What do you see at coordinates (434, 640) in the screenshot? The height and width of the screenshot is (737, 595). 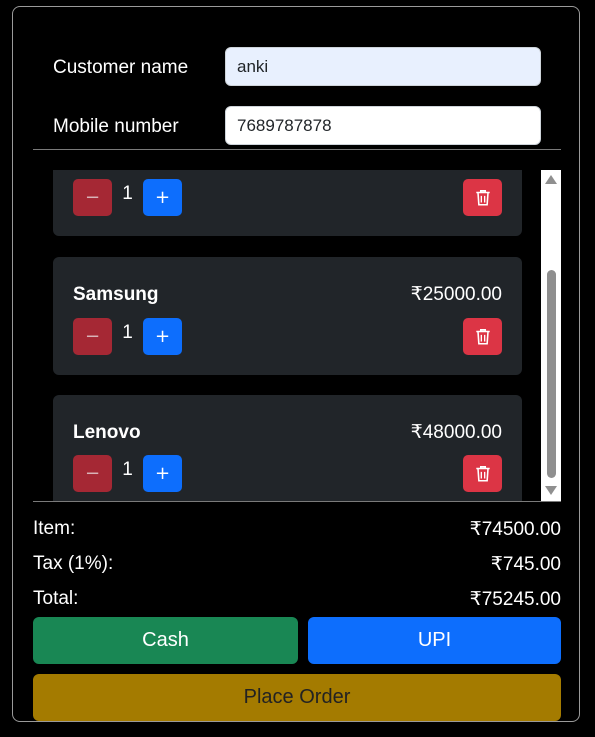 I see `upi-button: UPI` at bounding box center [434, 640].